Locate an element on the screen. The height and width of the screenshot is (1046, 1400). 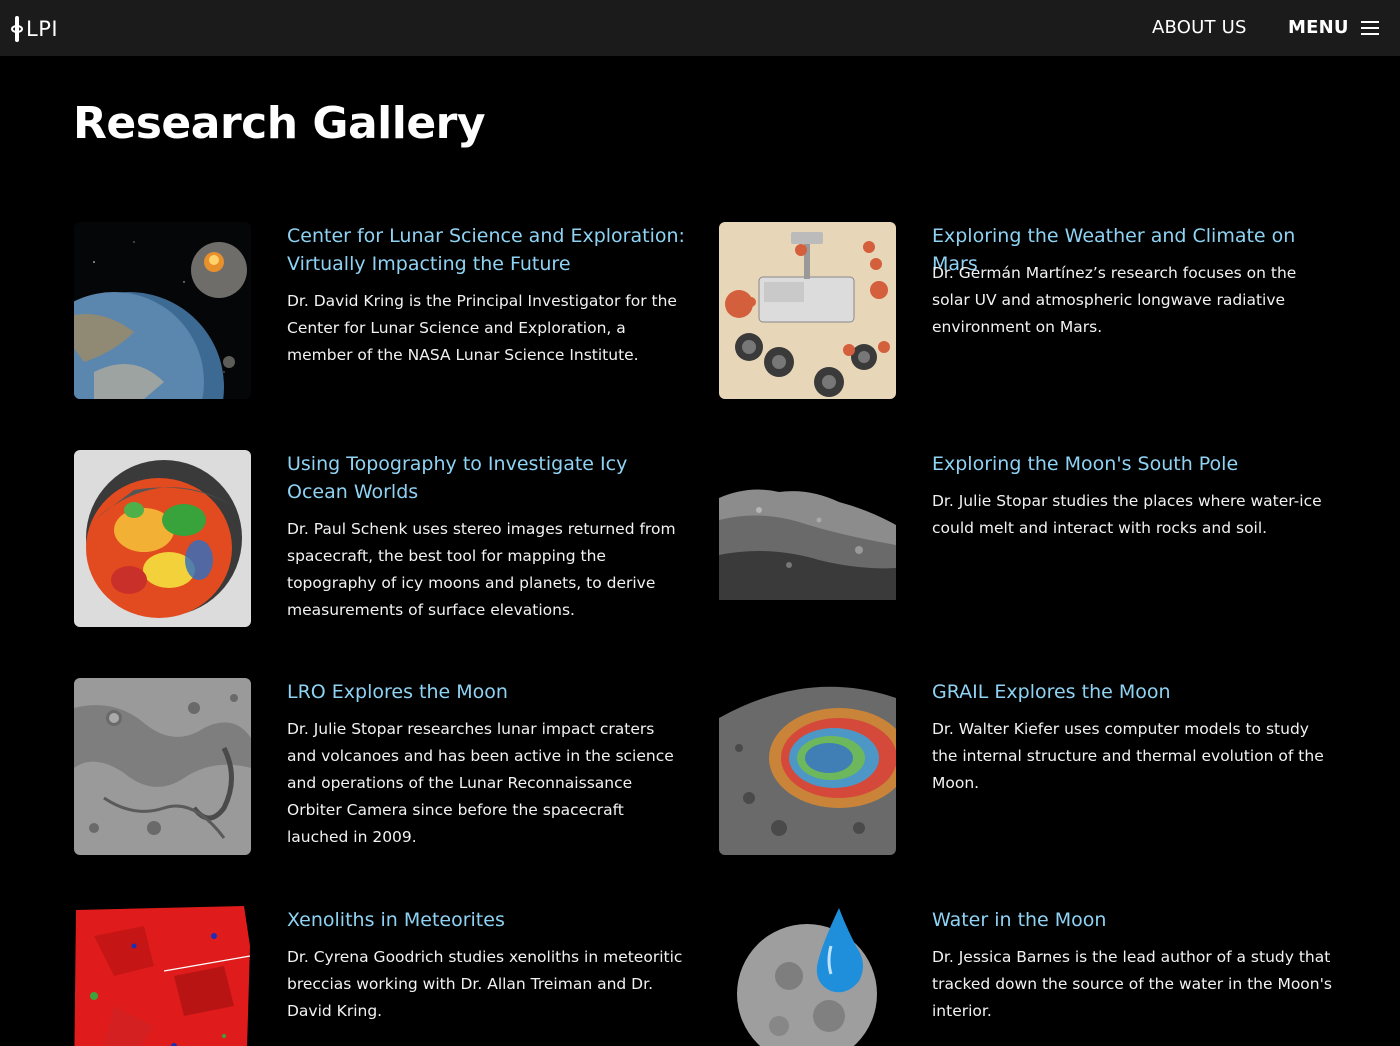
card-title-link: Xenoliths in Meteorites is located at coordinates (487, 920).